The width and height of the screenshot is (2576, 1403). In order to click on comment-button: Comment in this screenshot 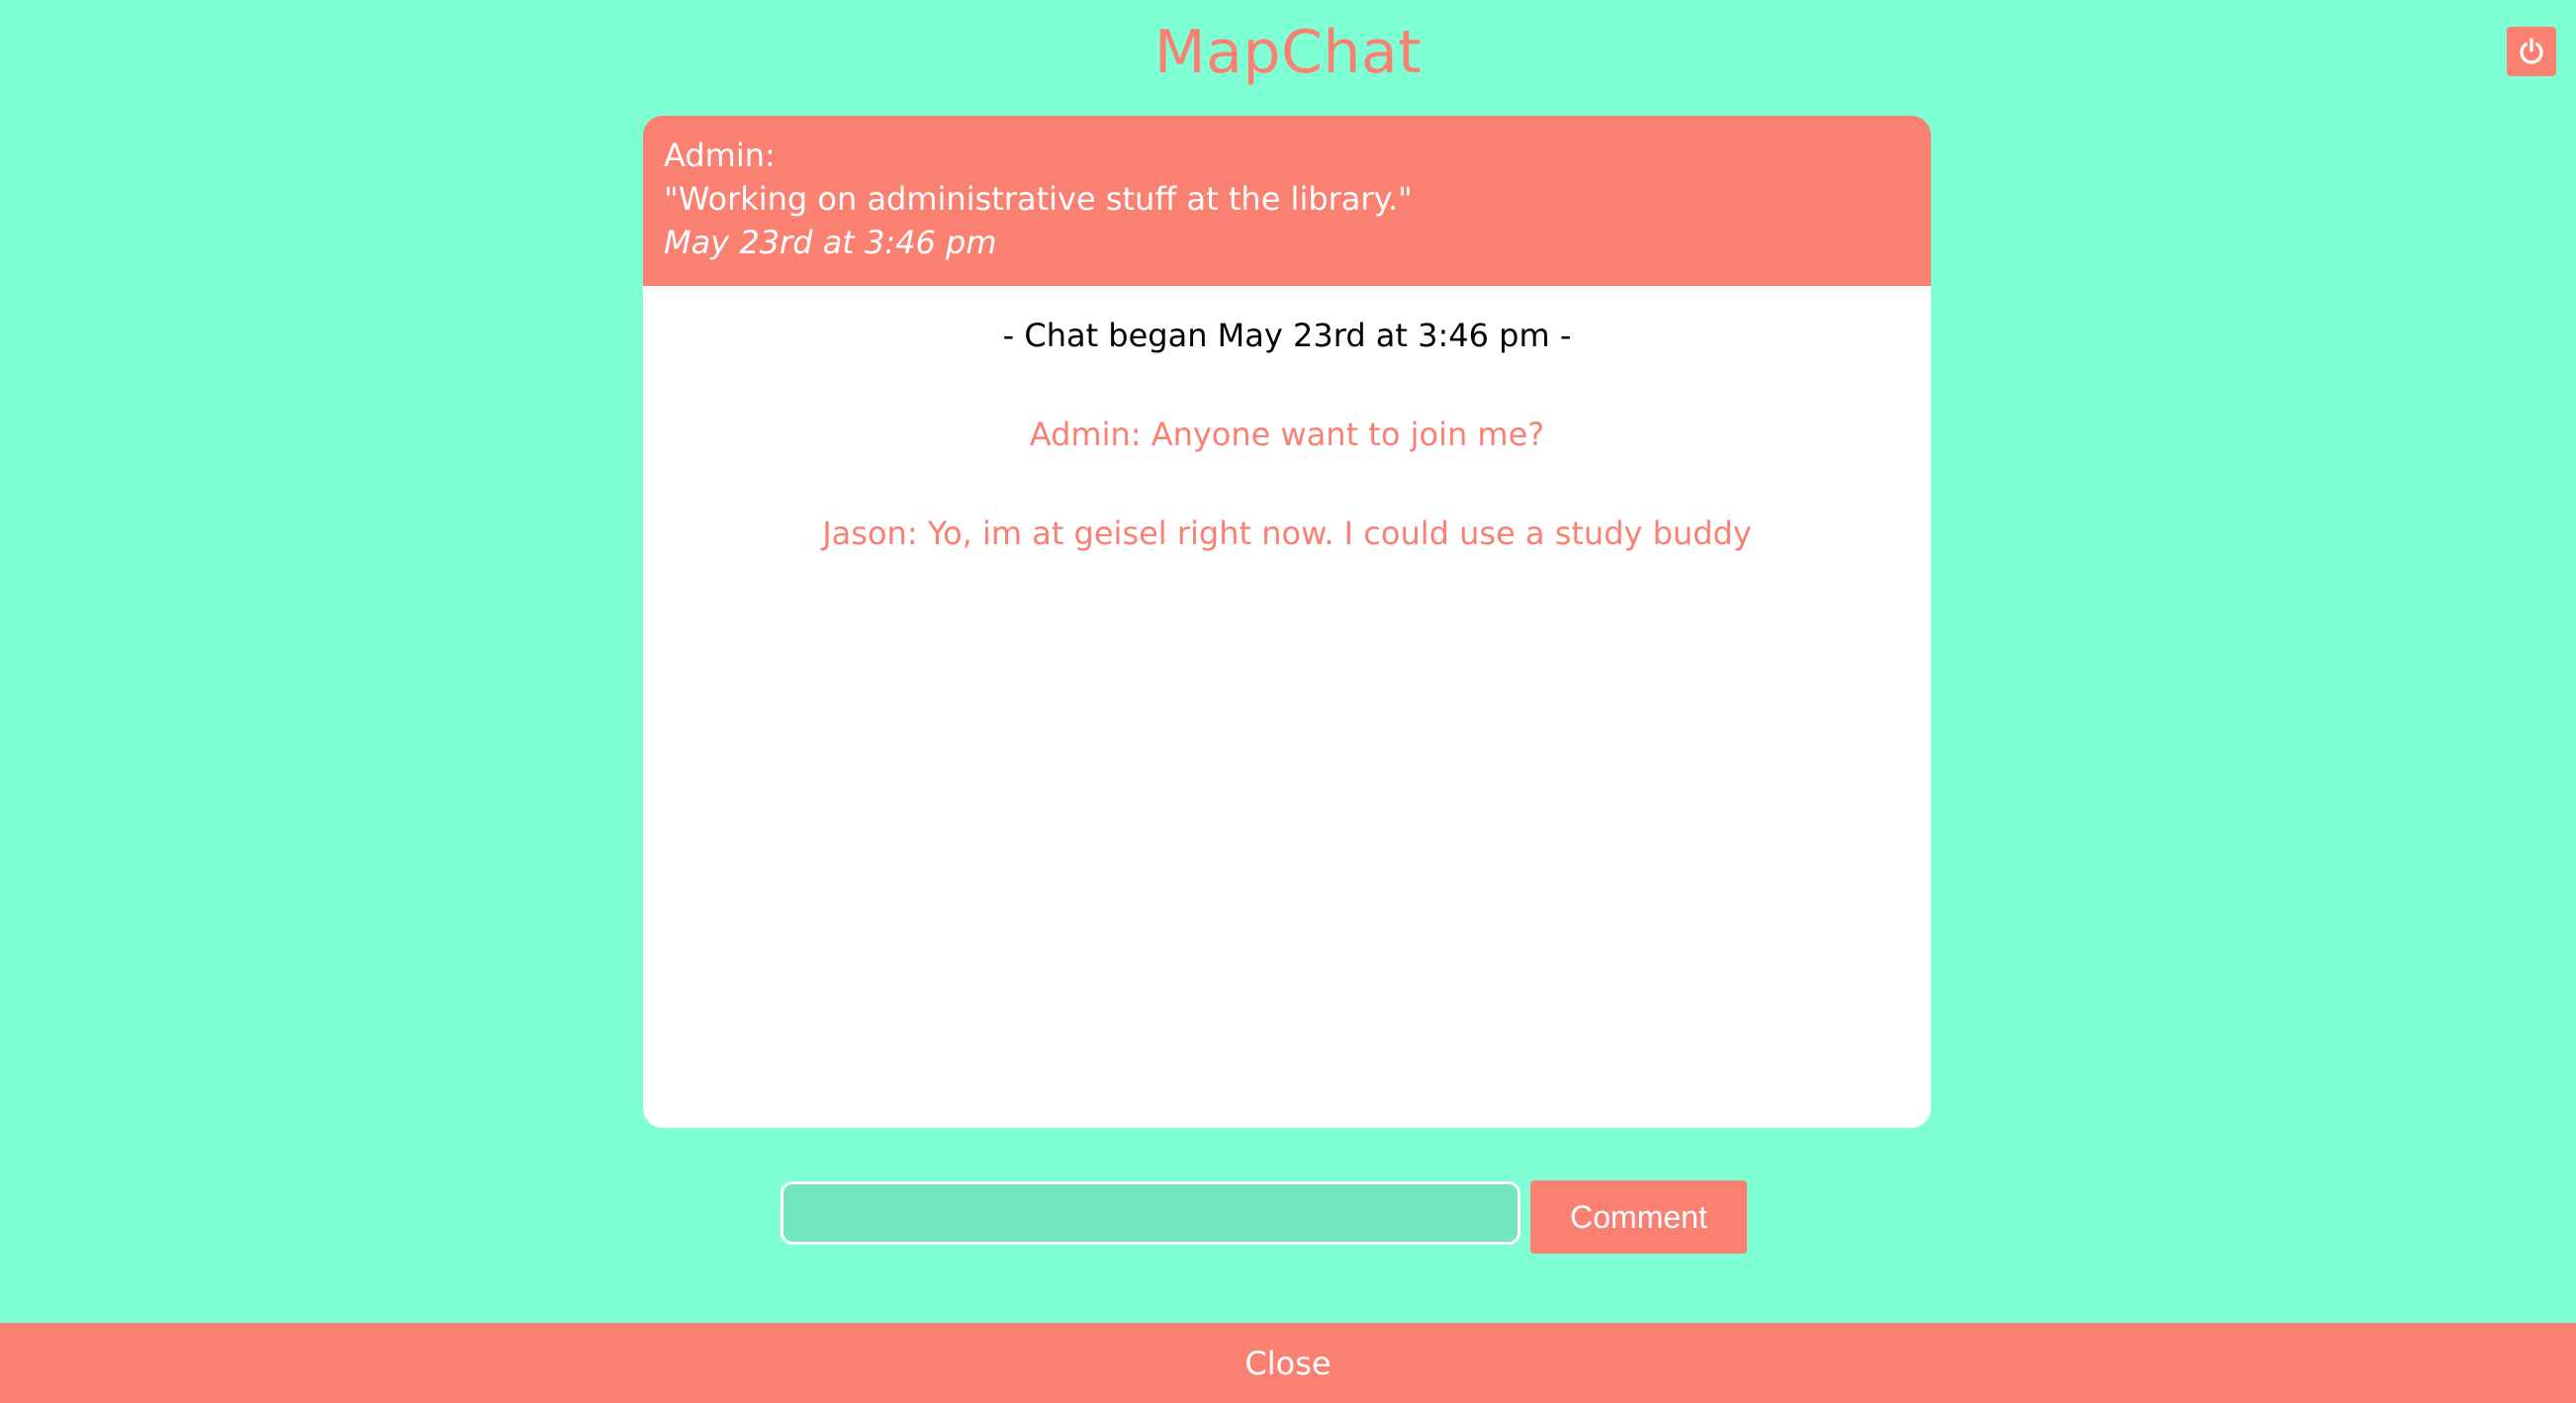, I will do `click(1638, 1217)`.